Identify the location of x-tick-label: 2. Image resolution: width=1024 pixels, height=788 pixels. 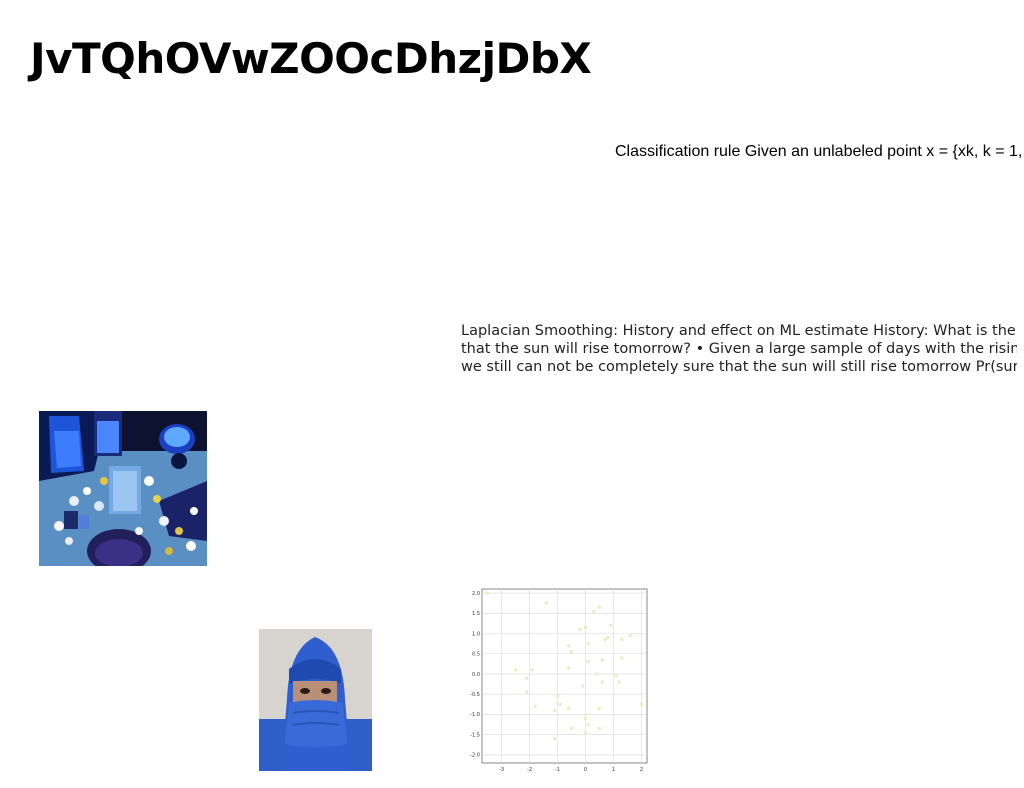
(641, 770).